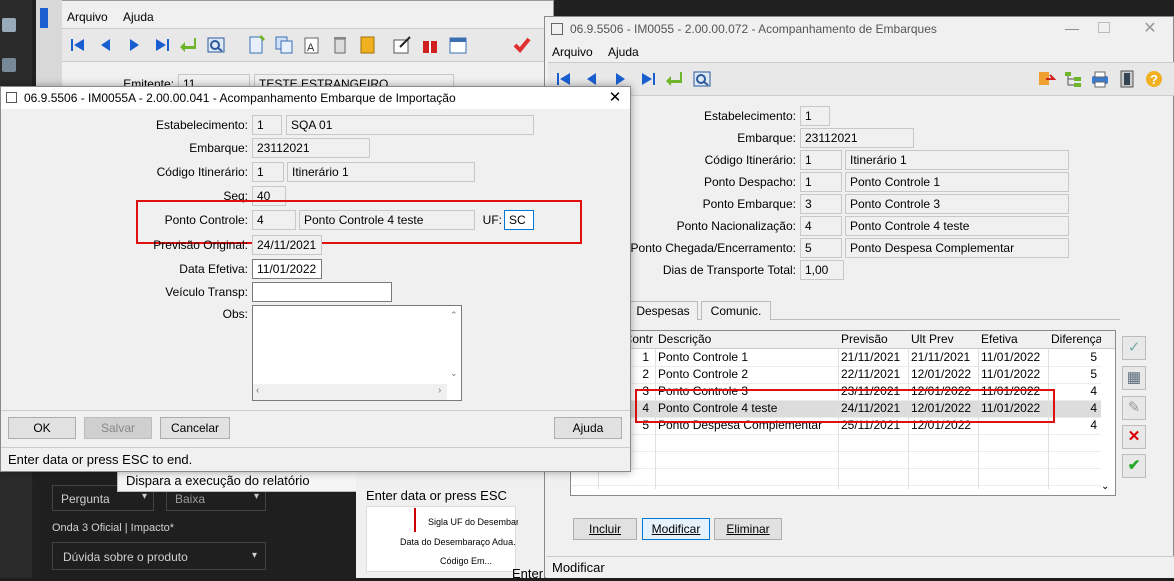 The height and width of the screenshot is (581, 1174). Describe the element at coordinates (1013, 339) in the screenshot. I see `grid-col-efetiva: Efetiva` at that location.